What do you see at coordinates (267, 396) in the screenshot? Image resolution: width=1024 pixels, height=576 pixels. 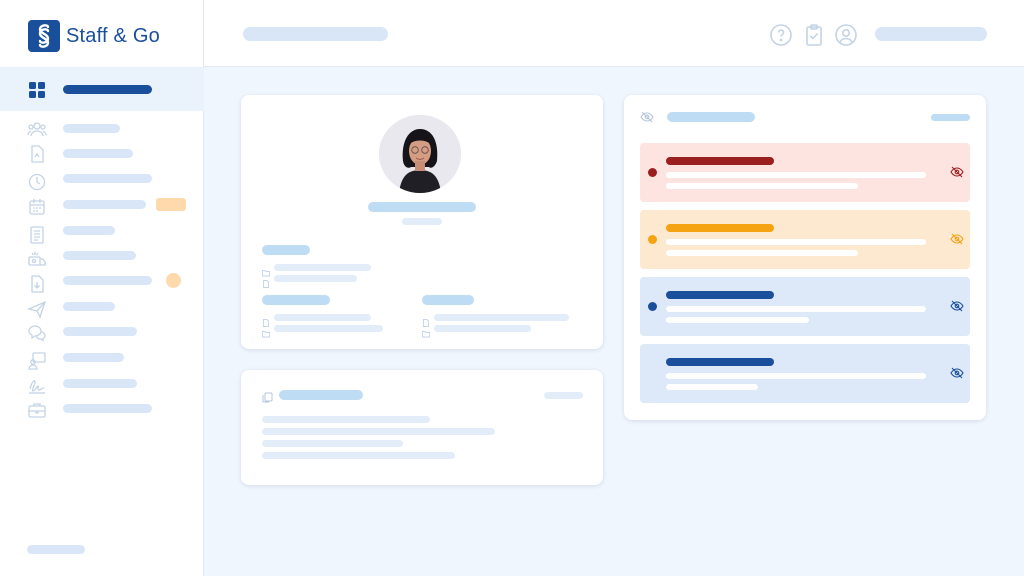 I see `copy-icon` at bounding box center [267, 396].